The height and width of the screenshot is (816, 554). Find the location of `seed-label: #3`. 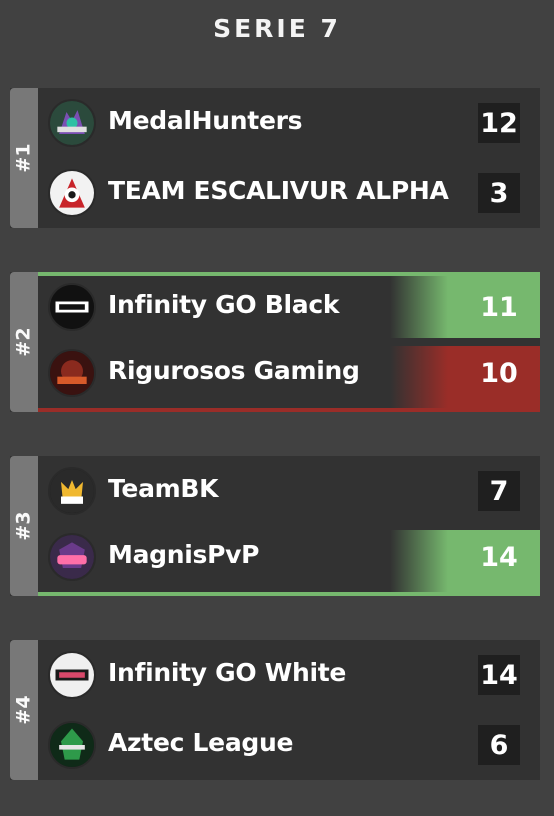

seed-label: #3 is located at coordinates (24, 526).